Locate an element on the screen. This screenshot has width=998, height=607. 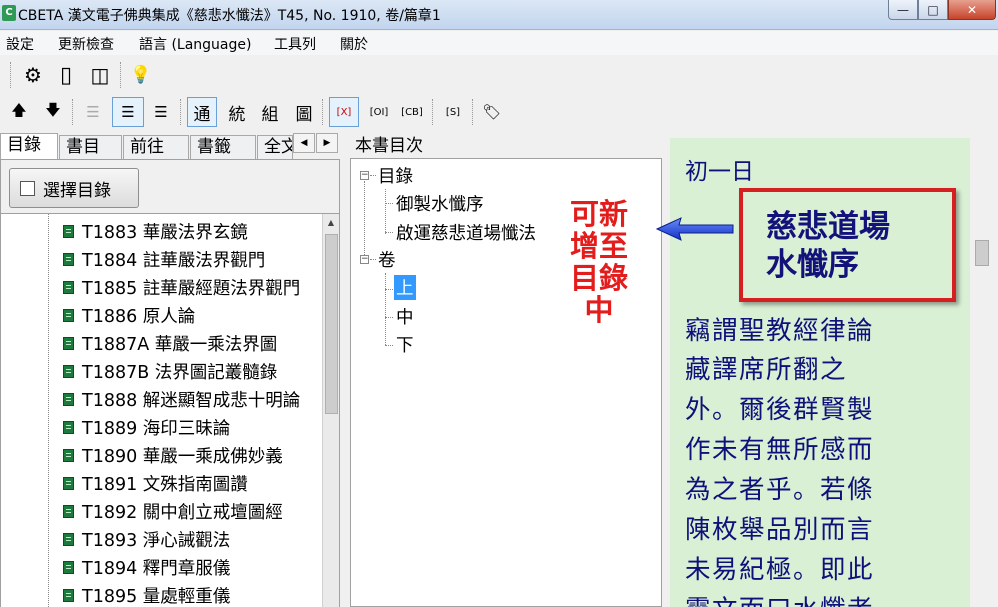
select-catalog-button: 選擇目錄 is located at coordinates (74, 188).